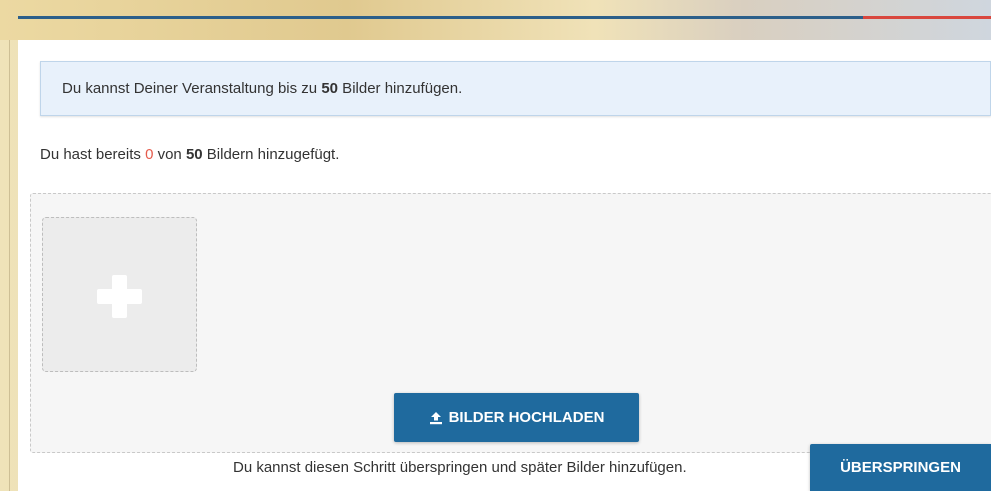 This screenshot has width=991, height=491. What do you see at coordinates (9, 265) in the screenshot?
I see `content-left-border` at bounding box center [9, 265].